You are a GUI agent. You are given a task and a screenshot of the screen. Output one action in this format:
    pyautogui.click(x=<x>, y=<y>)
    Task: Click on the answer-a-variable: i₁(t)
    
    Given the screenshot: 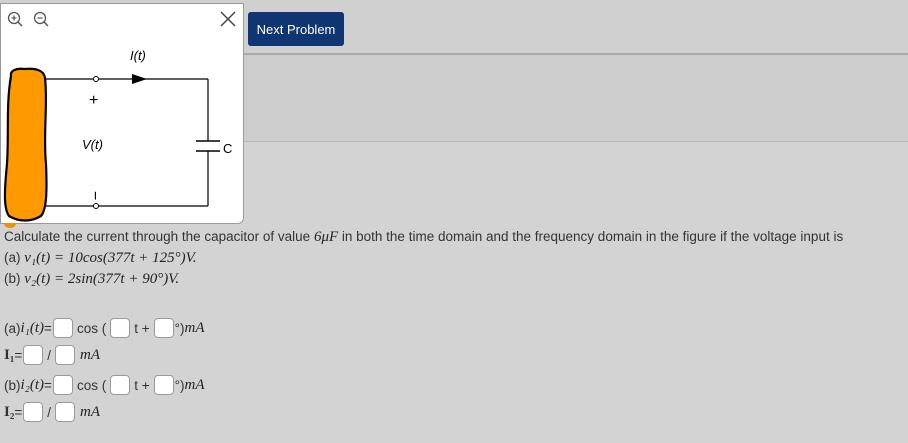 What is the action you would take?
    pyautogui.click(x=32, y=327)
    